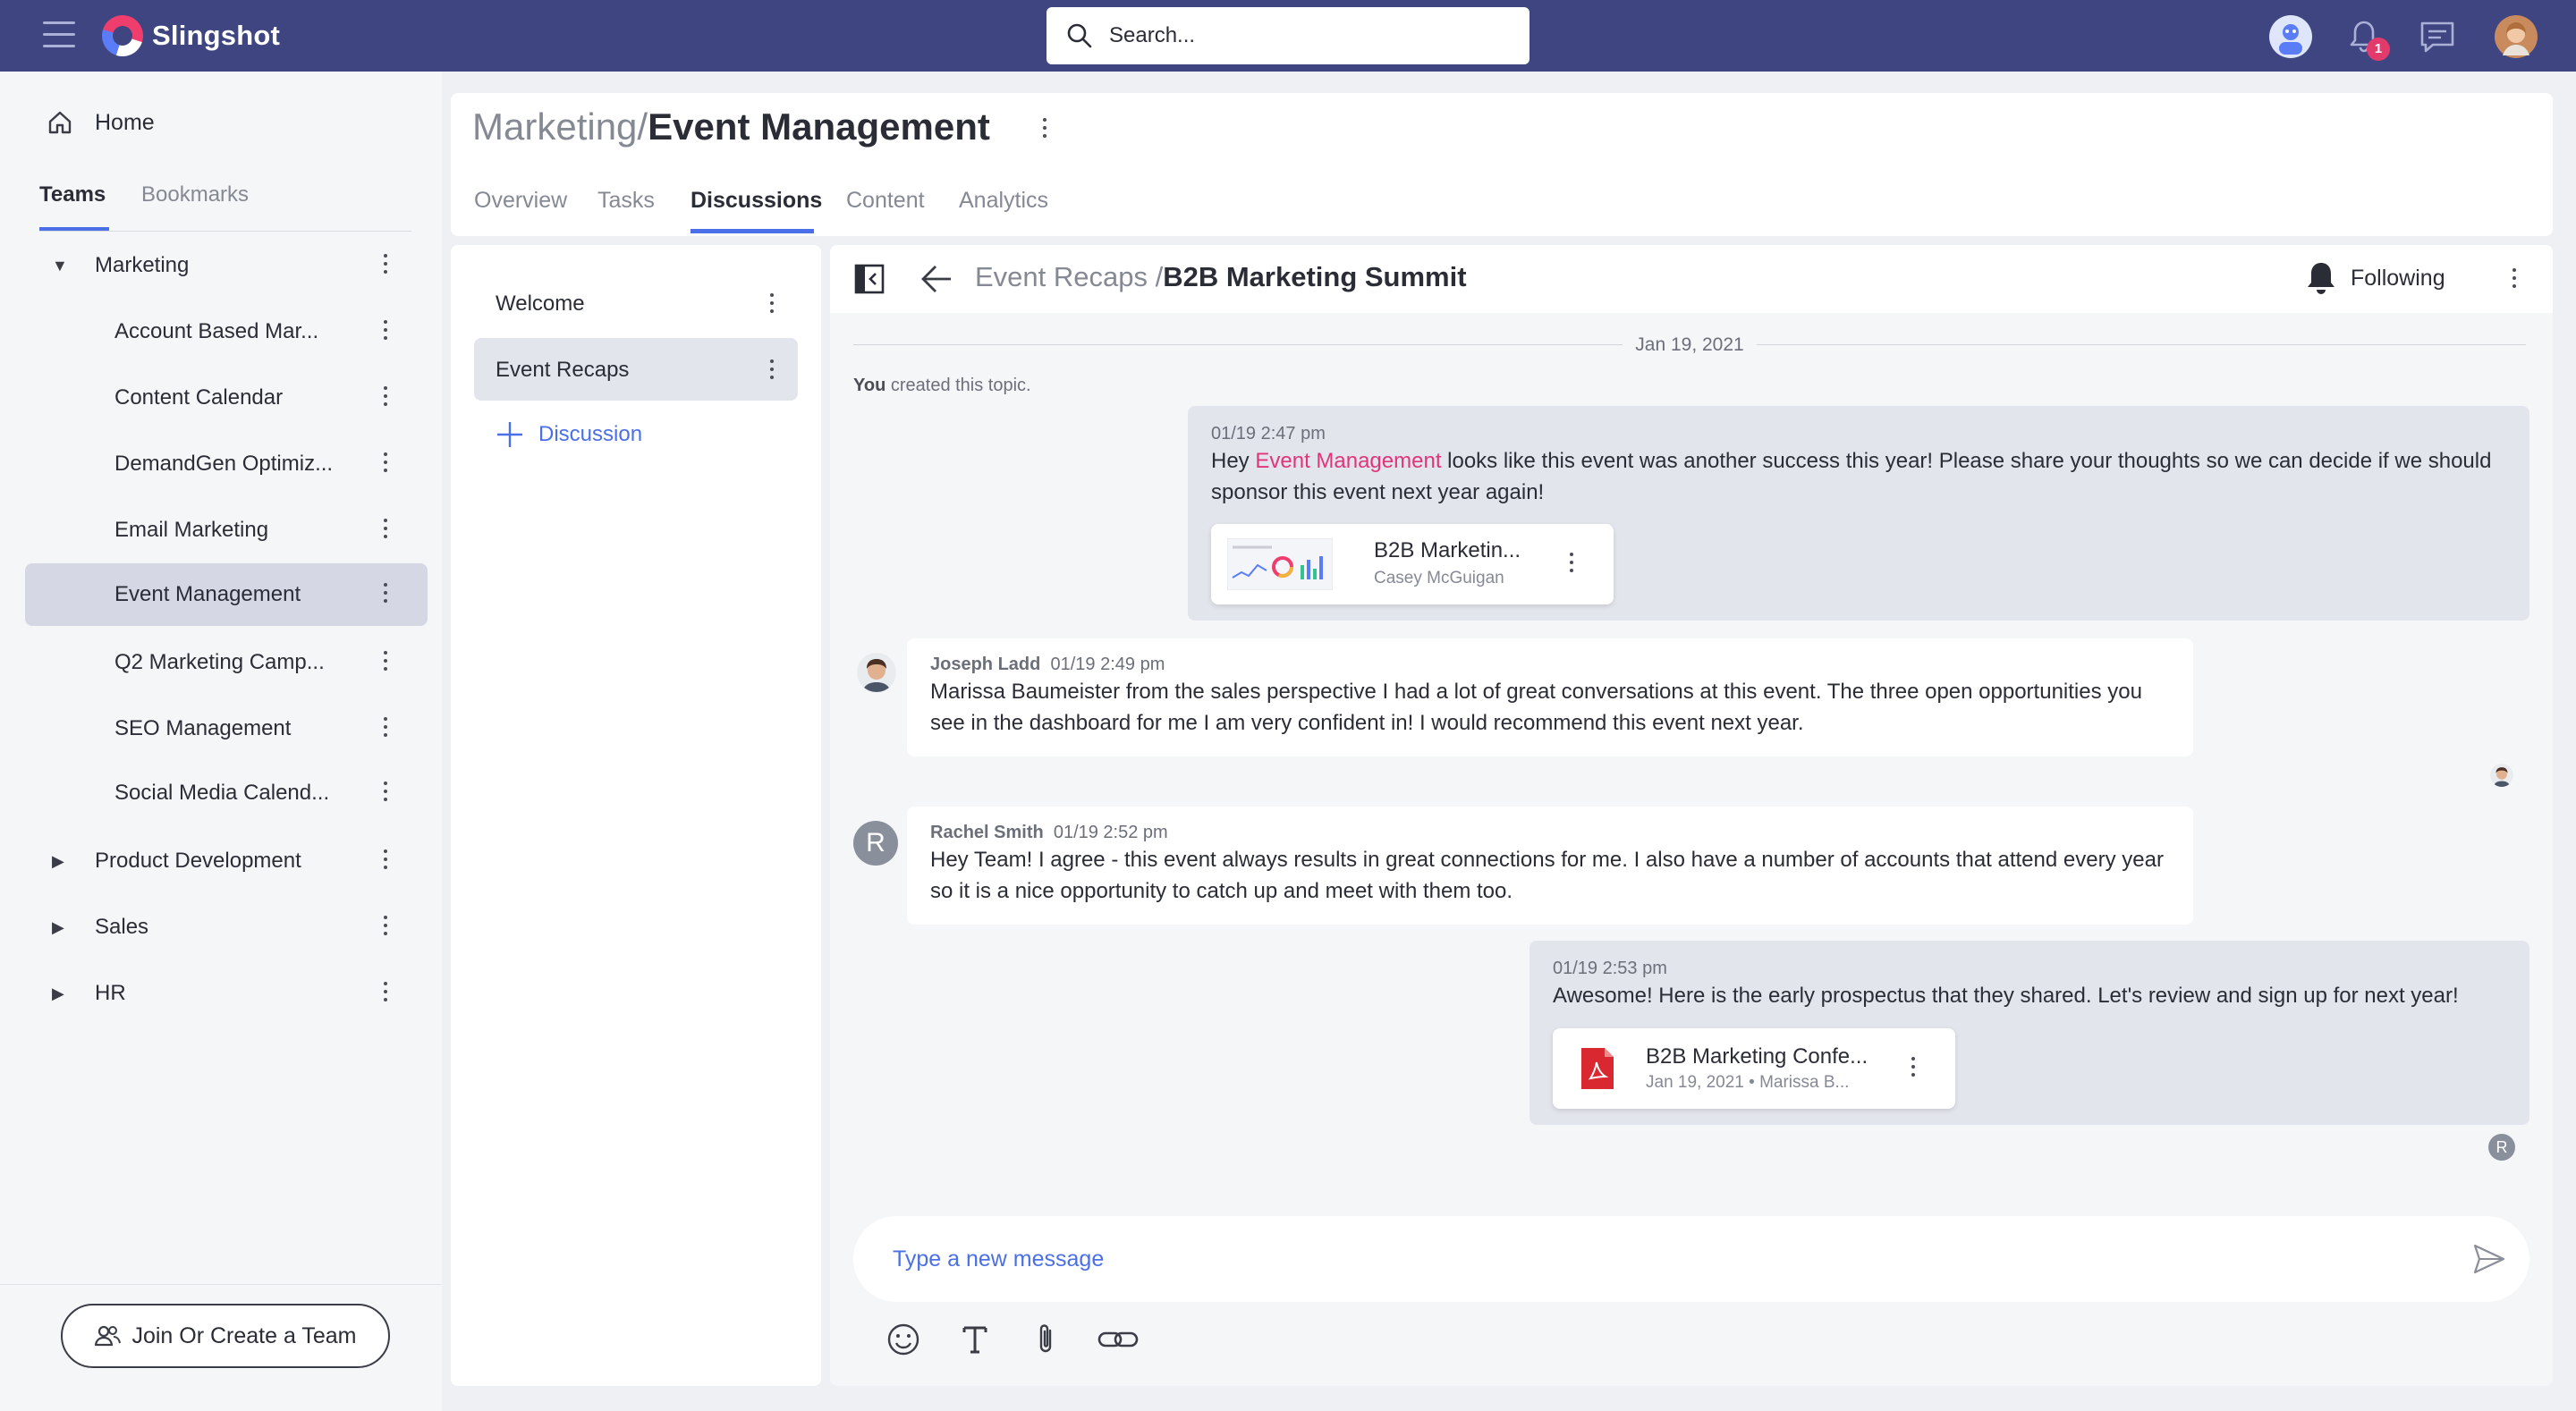  Describe the element at coordinates (636, 303) in the screenshot. I see `topic-welcome: Welcome` at that location.